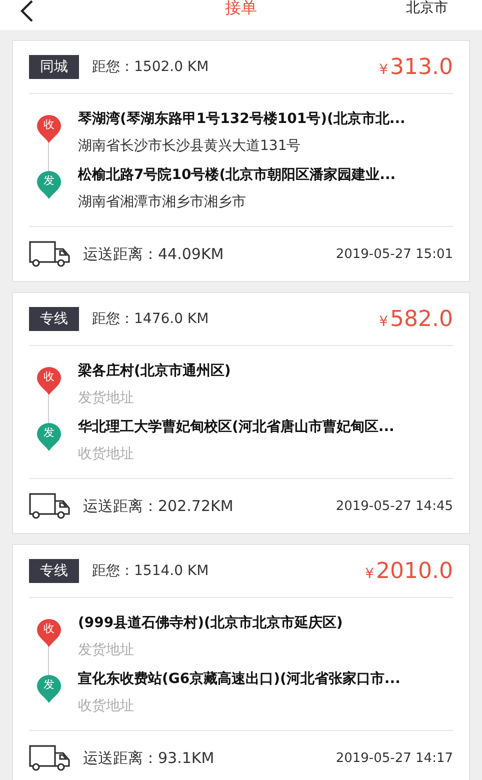 This screenshot has width=482, height=780. What do you see at coordinates (158, 506) in the screenshot?
I see `route-distance: 运送距离：202.72KM` at bounding box center [158, 506].